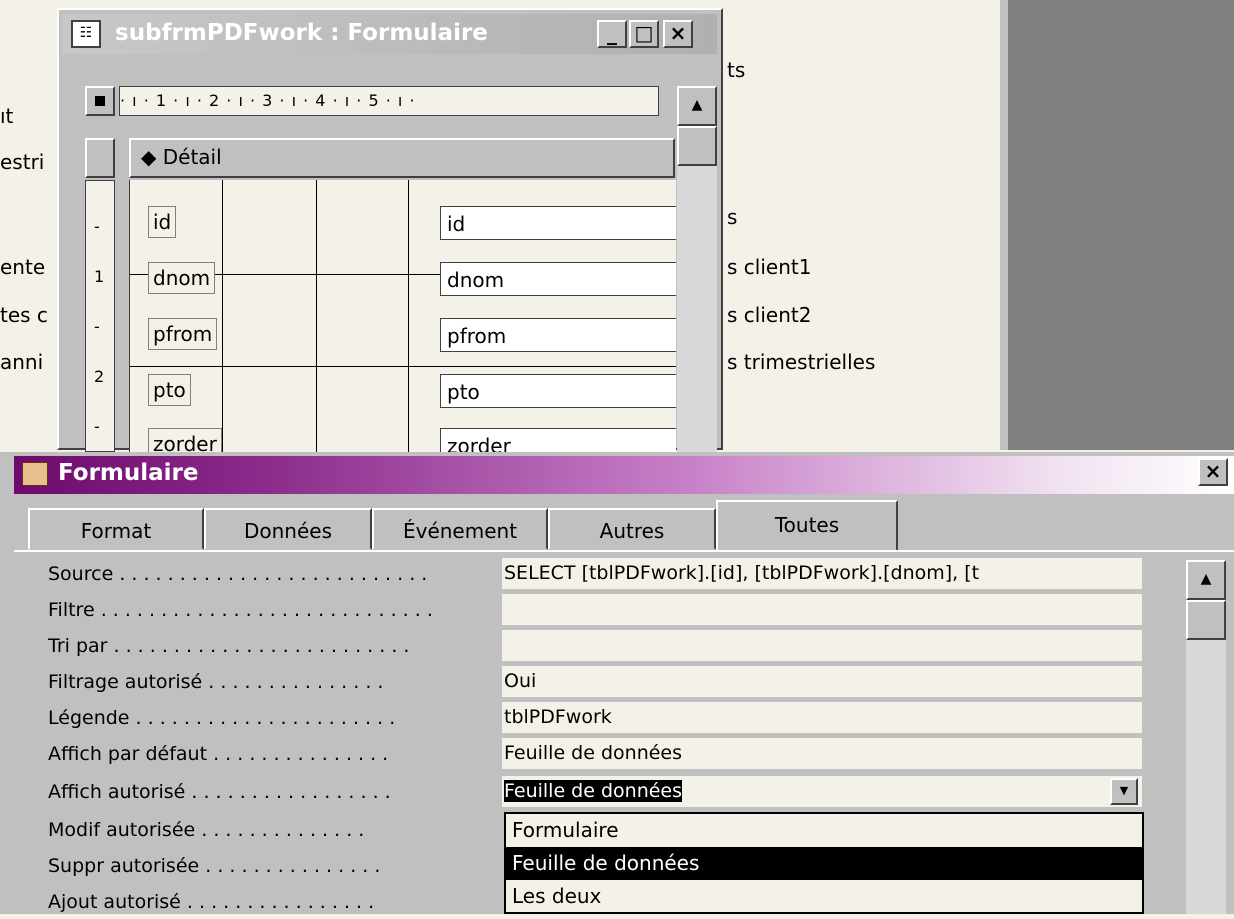 This screenshot has width=1234, height=919. Describe the element at coordinates (769, 267) in the screenshot. I see `bg-right-item: s client1` at that location.